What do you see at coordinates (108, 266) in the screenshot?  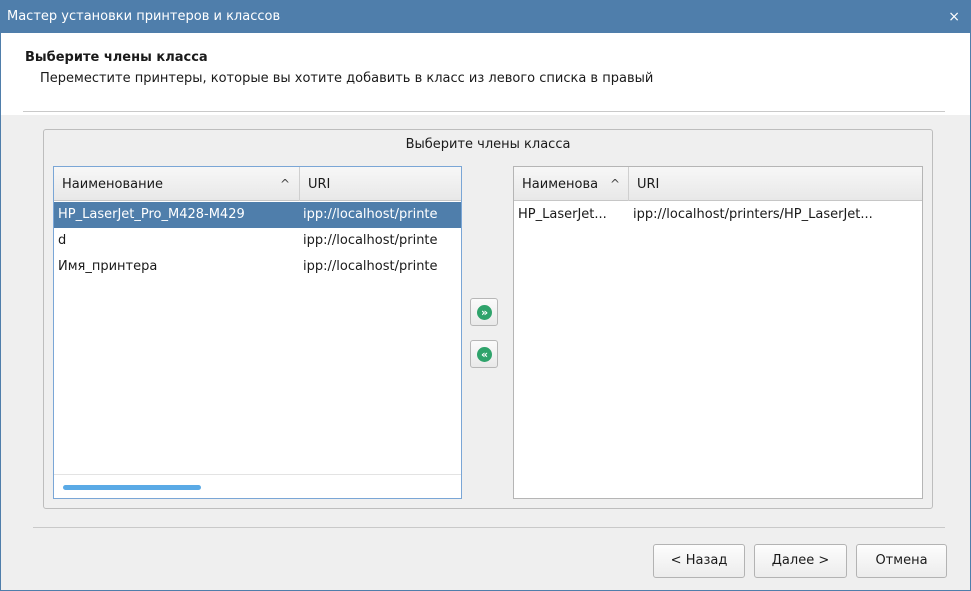 I see `printer-name: Имя_принтера` at bounding box center [108, 266].